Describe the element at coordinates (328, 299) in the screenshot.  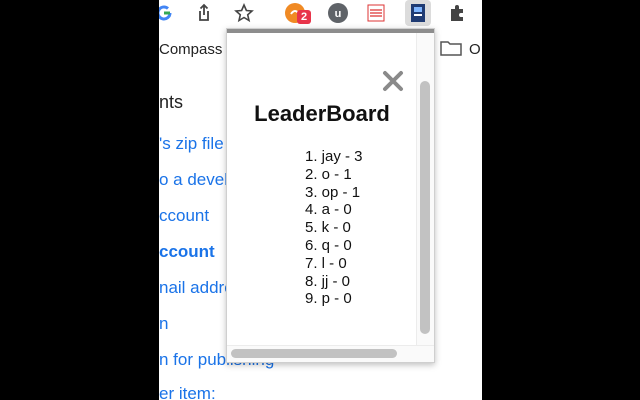
I see `leaderboard-entry: 9. p - 0` at that location.